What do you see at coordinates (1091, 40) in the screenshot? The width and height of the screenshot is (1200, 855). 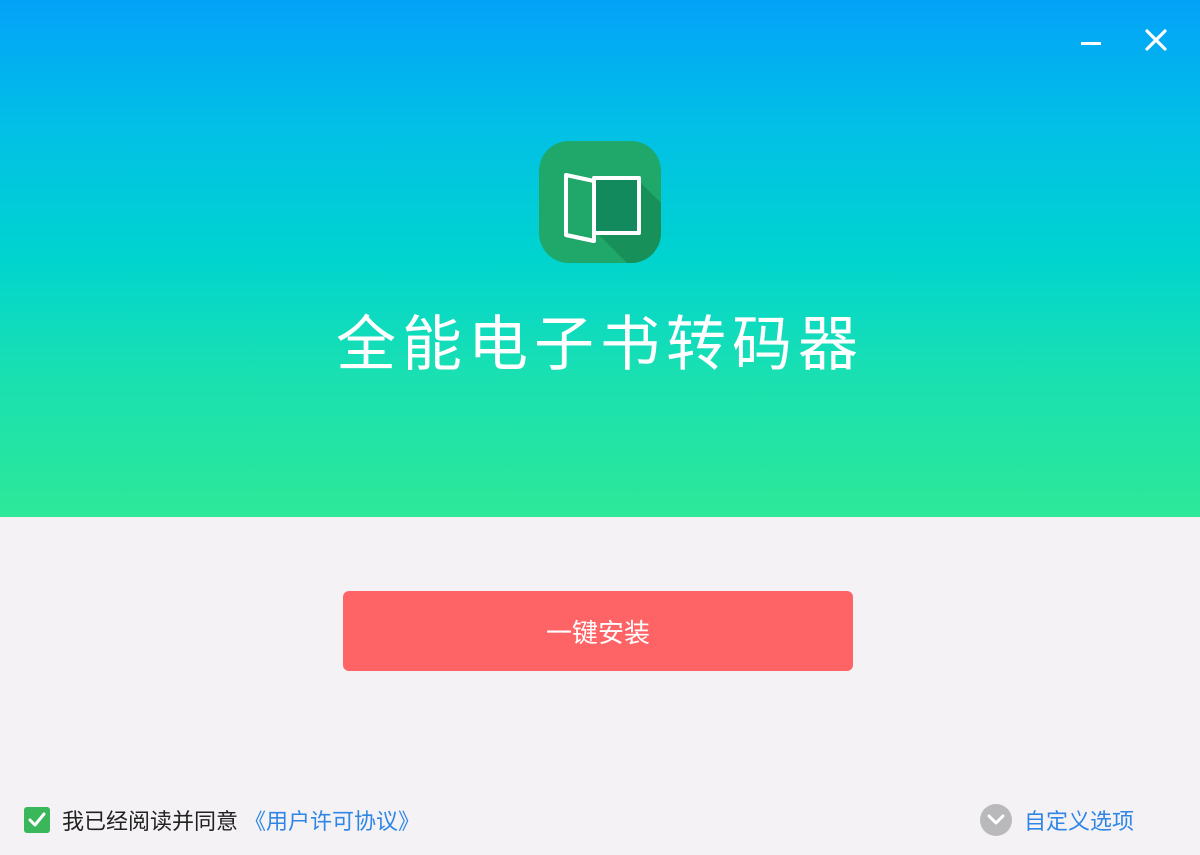 I see `minimize-button` at bounding box center [1091, 40].